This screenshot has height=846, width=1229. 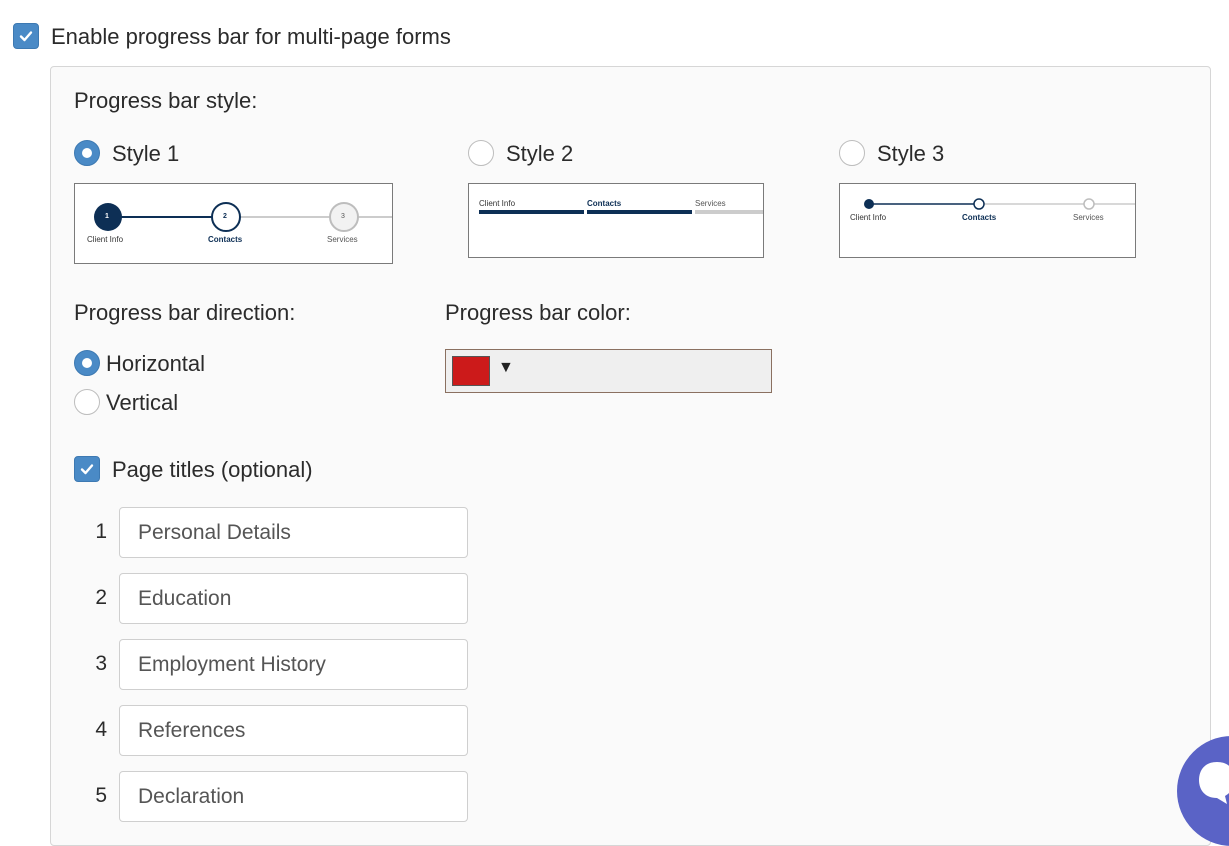 I want to click on direction-vertical-radio, so click(x=87, y=402).